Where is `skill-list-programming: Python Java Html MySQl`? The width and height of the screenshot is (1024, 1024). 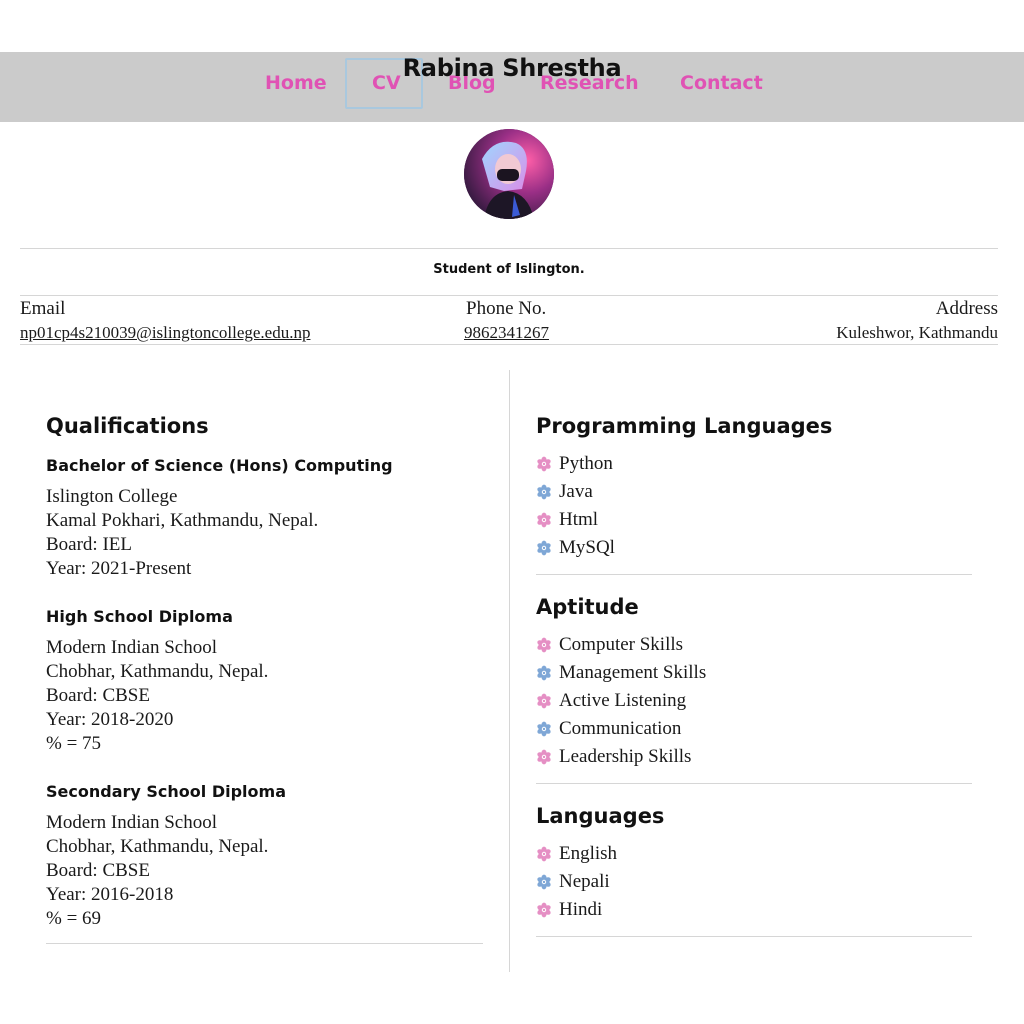
skill-list-programming: Python Java Html MySQl is located at coordinates (754, 506).